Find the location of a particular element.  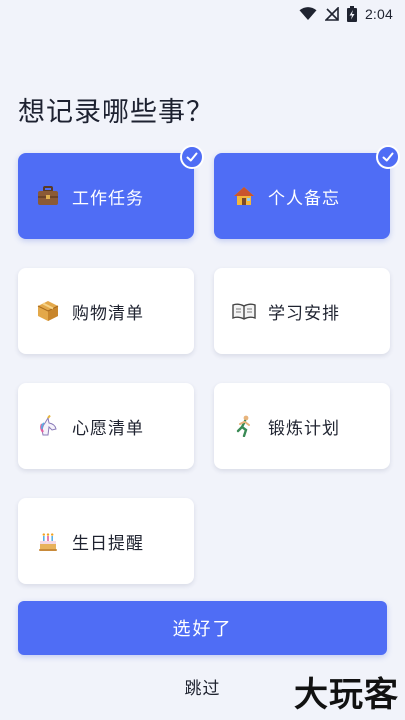

battery-charging-icon is located at coordinates (351, 14).